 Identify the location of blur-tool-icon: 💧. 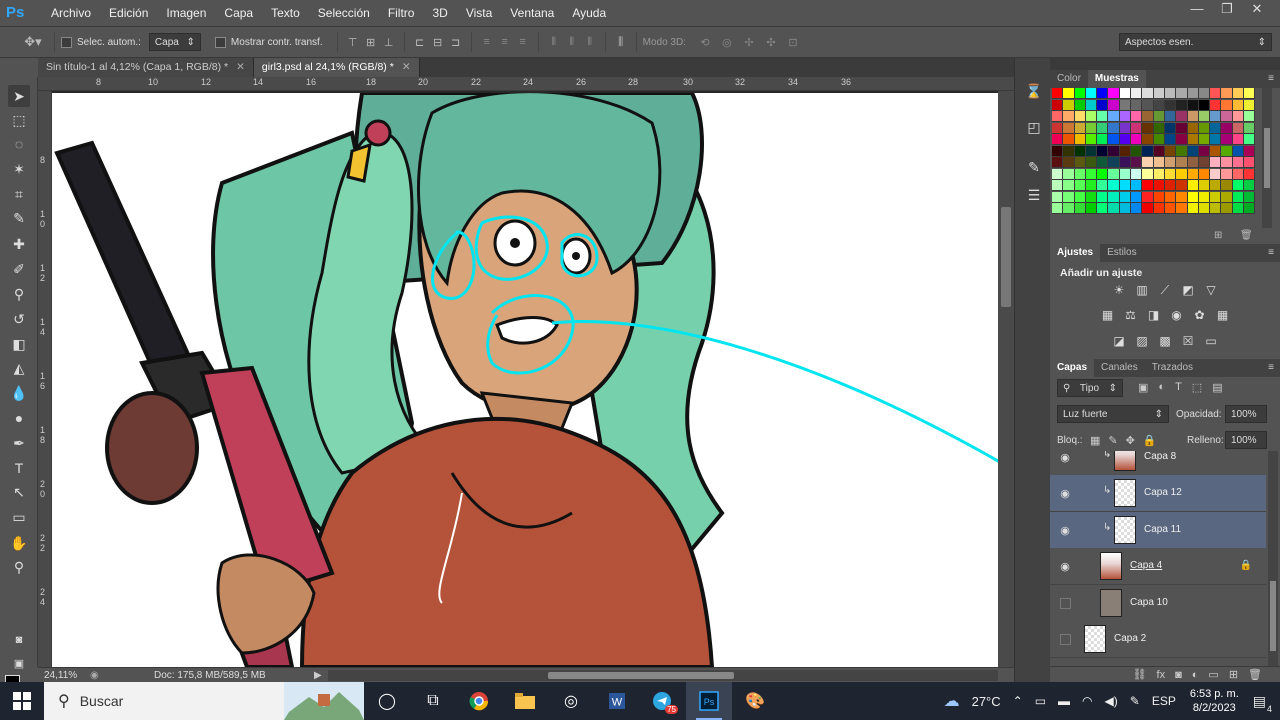
(19, 393).